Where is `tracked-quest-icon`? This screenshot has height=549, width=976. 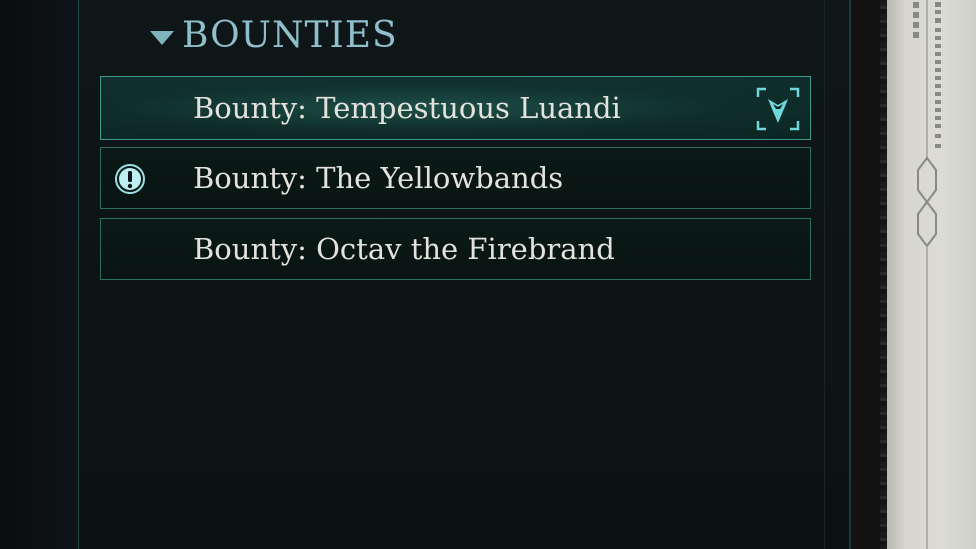 tracked-quest-icon is located at coordinates (778, 109).